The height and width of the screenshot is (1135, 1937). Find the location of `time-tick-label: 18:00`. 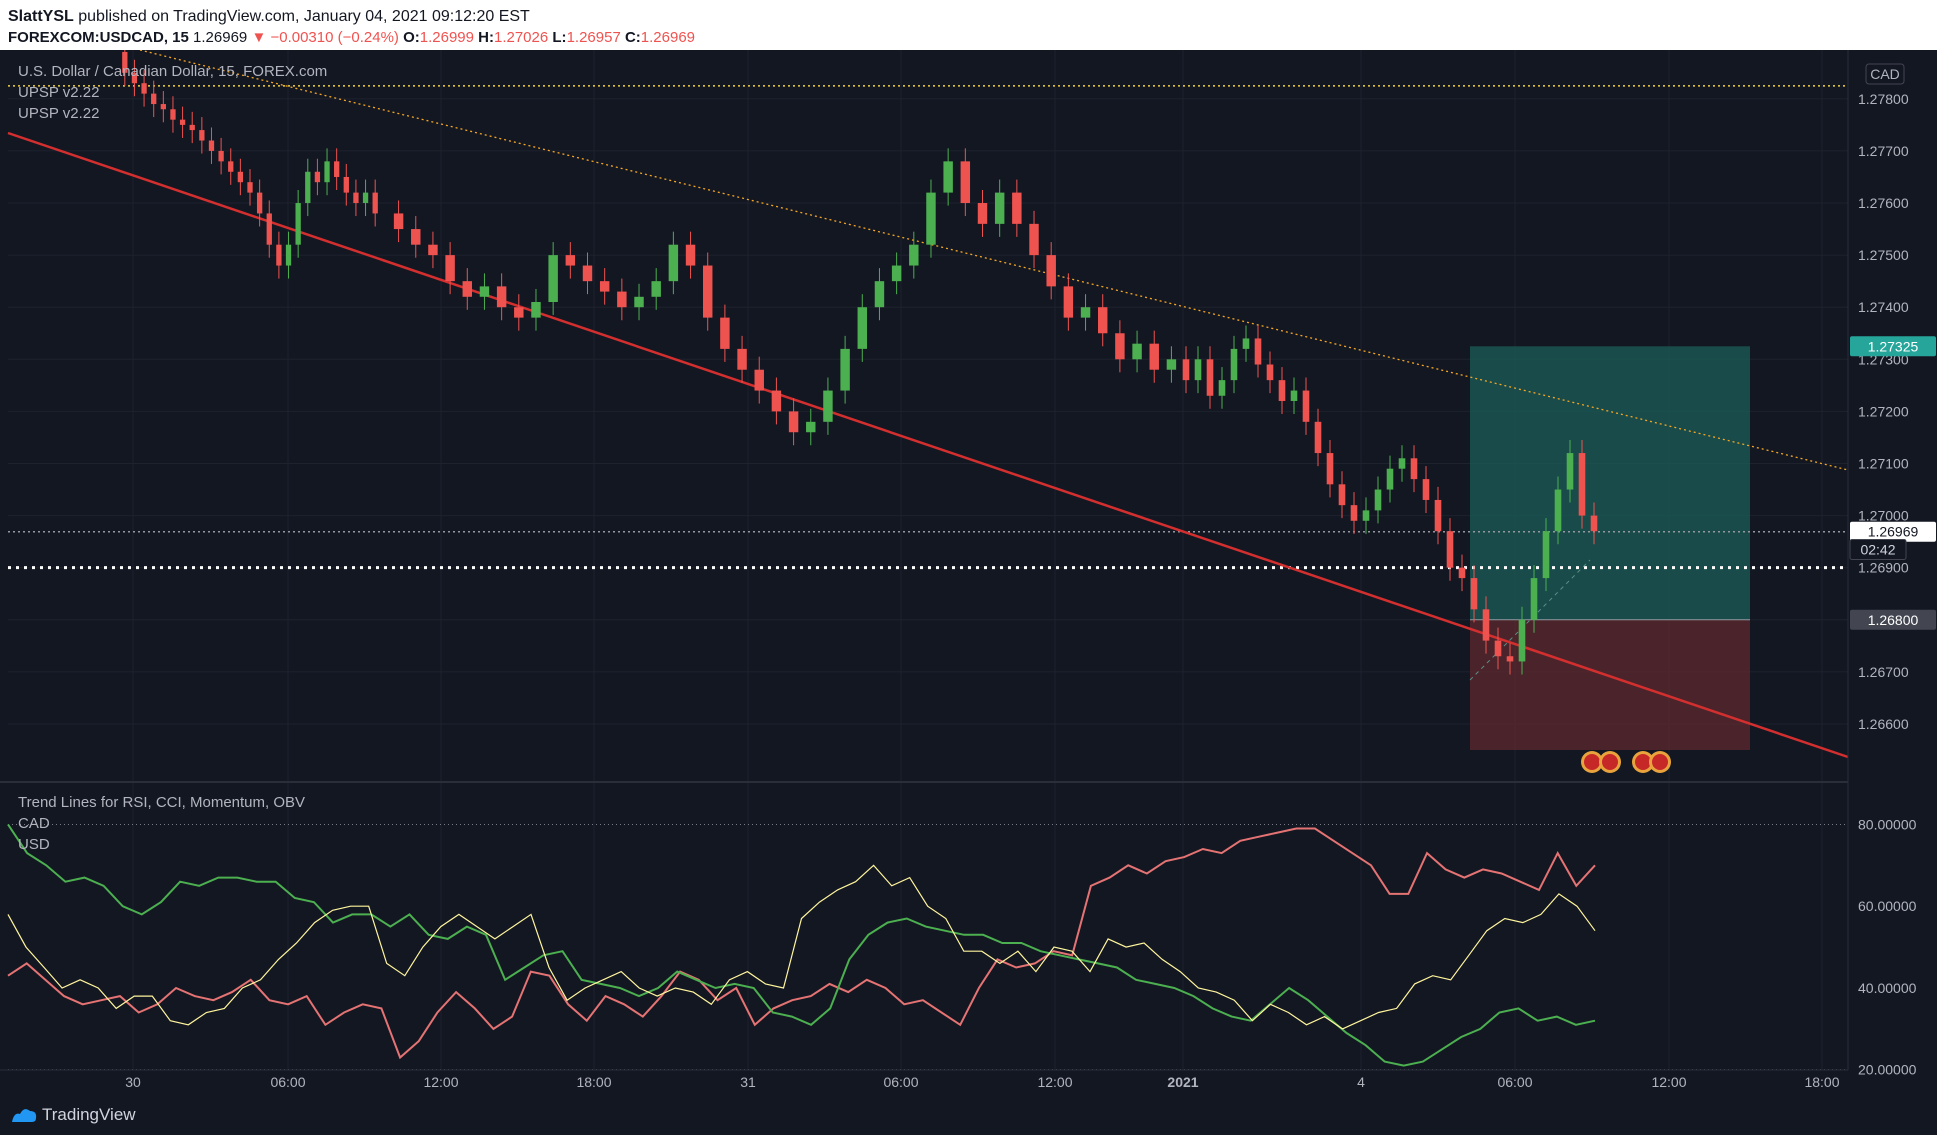

time-tick-label: 18:00 is located at coordinates (1821, 1082).